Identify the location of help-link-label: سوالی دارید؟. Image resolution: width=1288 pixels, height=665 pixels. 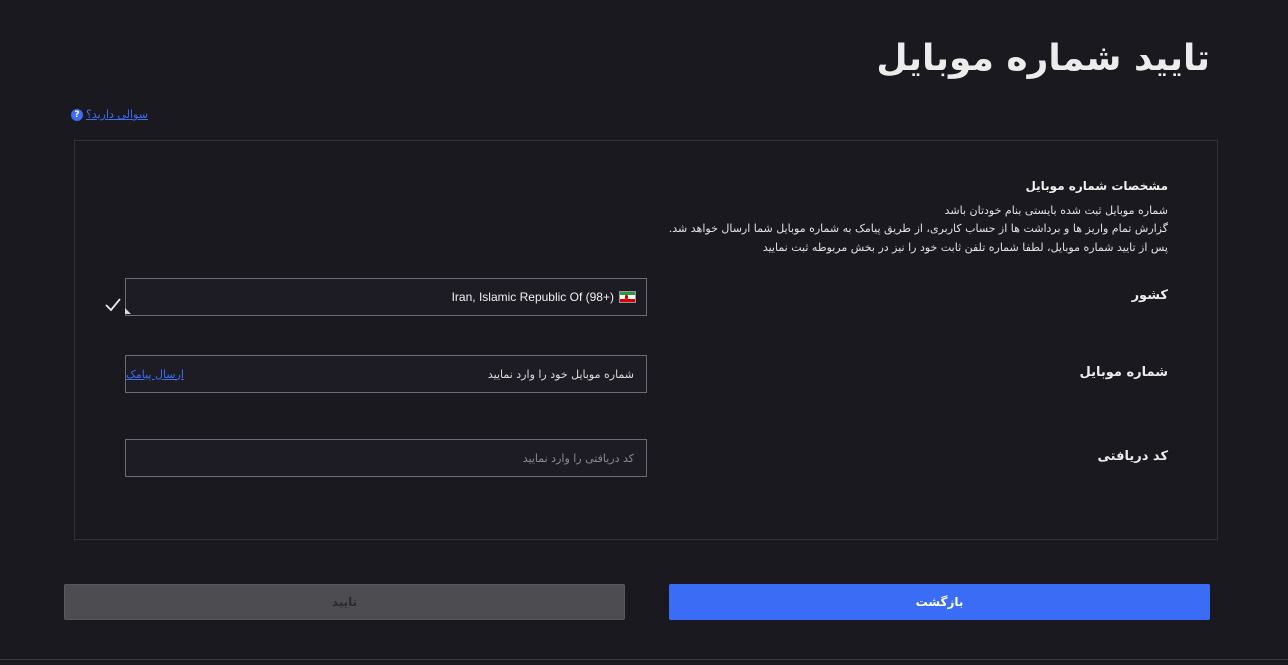
(117, 114).